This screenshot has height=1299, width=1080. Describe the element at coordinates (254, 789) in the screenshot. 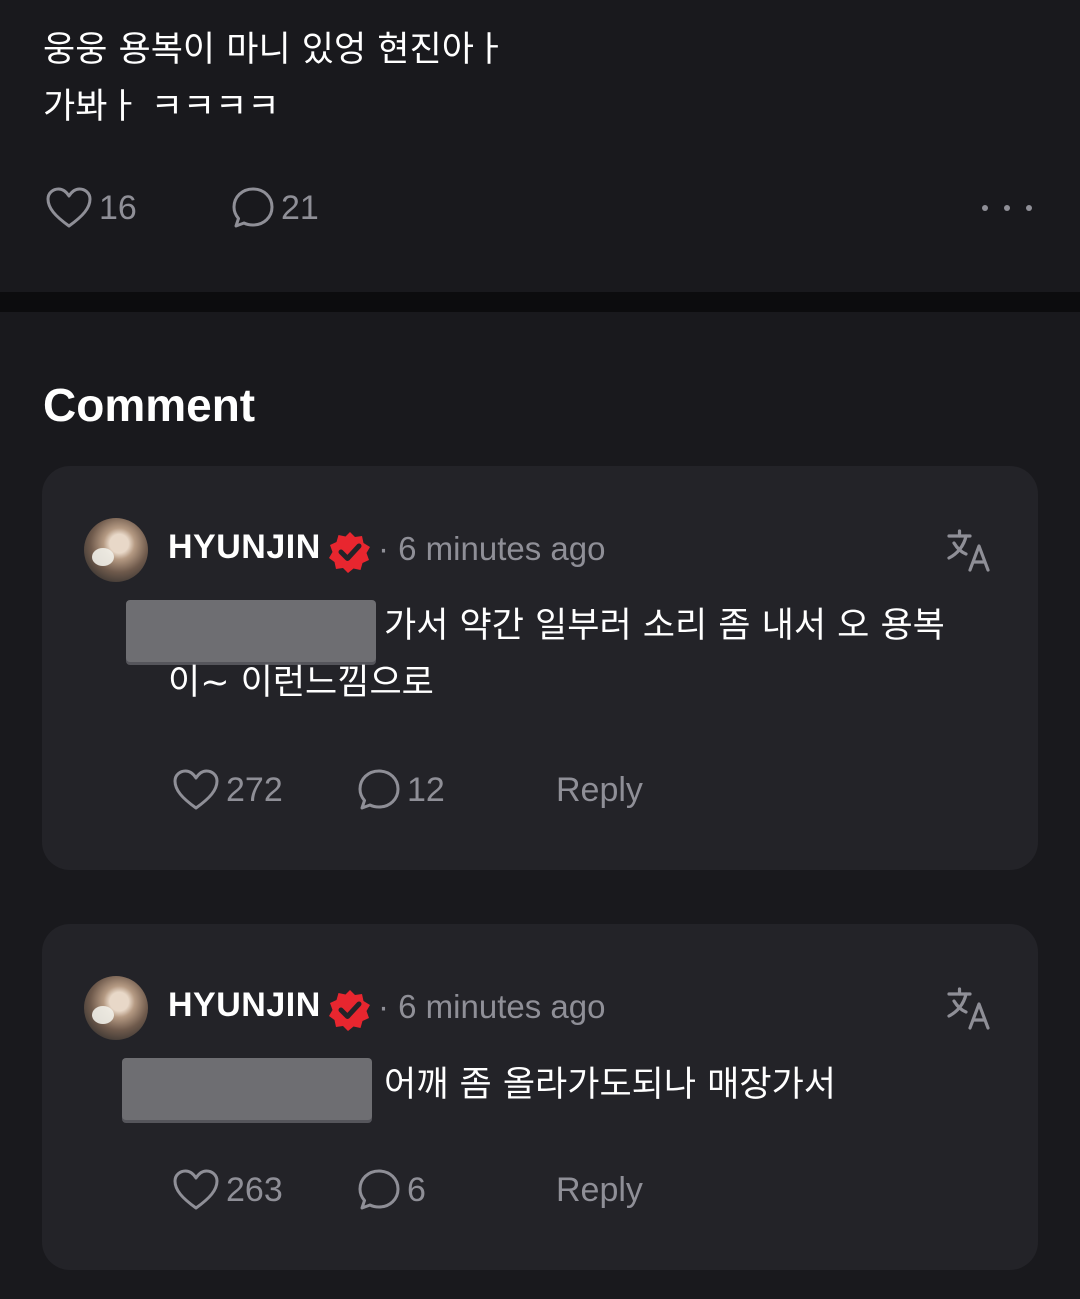

I see `like-count: 272` at that location.